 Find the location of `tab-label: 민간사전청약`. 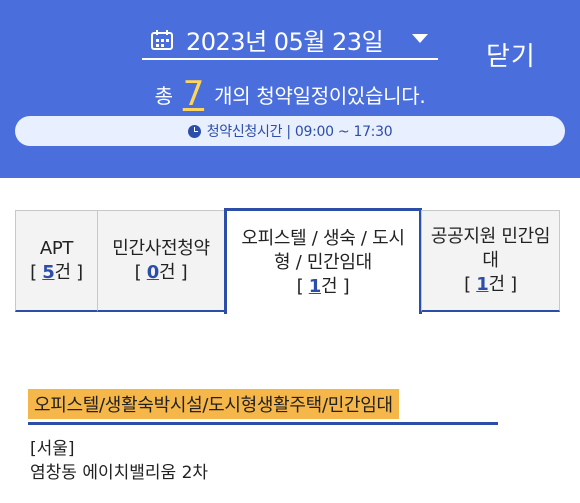

tab-label: 민간사전청약 is located at coordinates (161, 248).